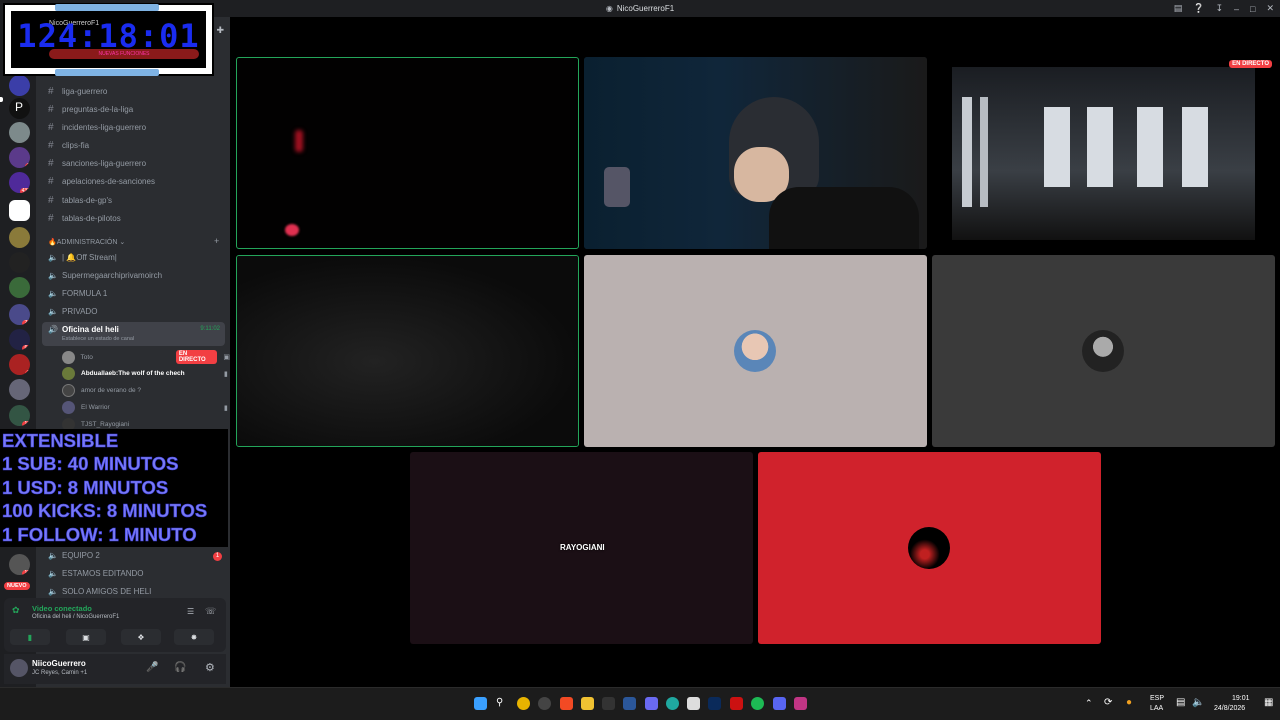 The width and height of the screenshot is (1280, 720). I want to click on sync-icon: ⟳, so click(1108, 702).